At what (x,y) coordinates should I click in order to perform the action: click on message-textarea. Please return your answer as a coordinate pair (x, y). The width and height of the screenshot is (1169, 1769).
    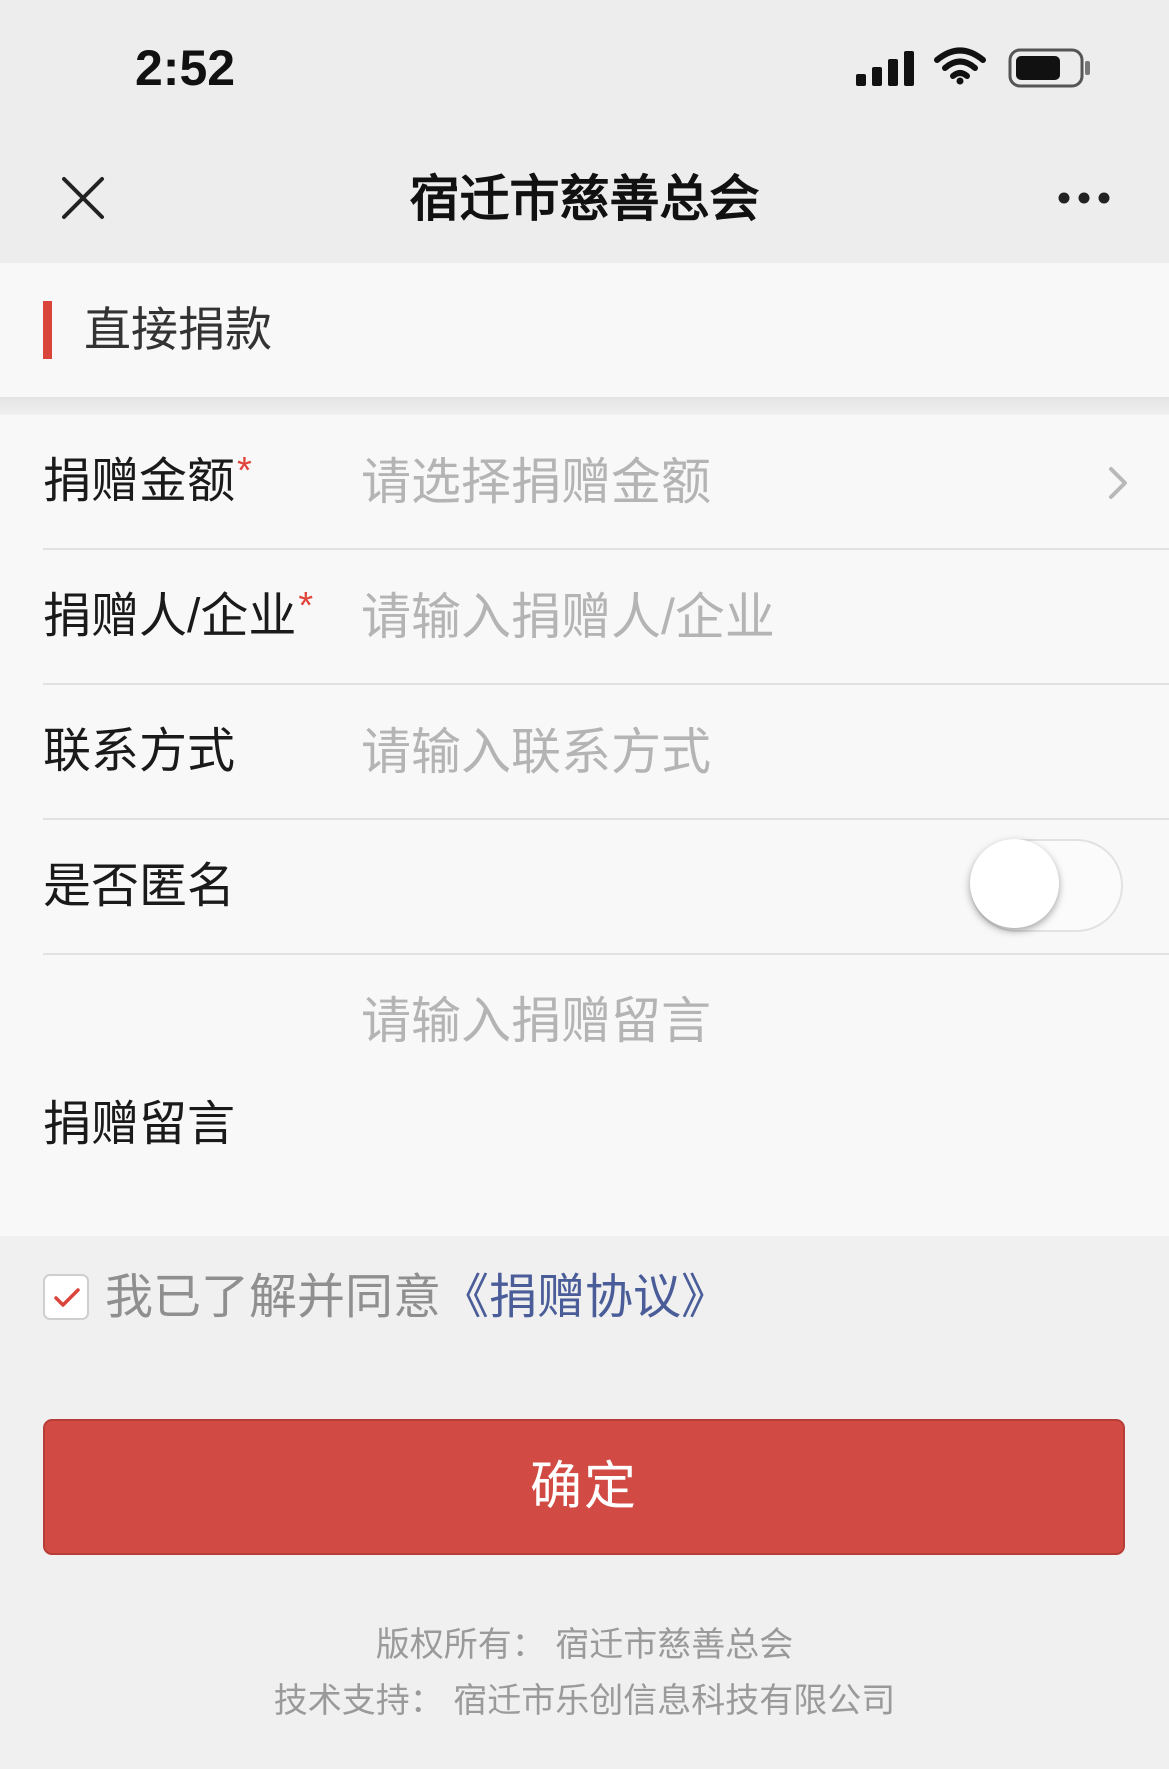
    Looking at the image, I should click on (741, 1104).